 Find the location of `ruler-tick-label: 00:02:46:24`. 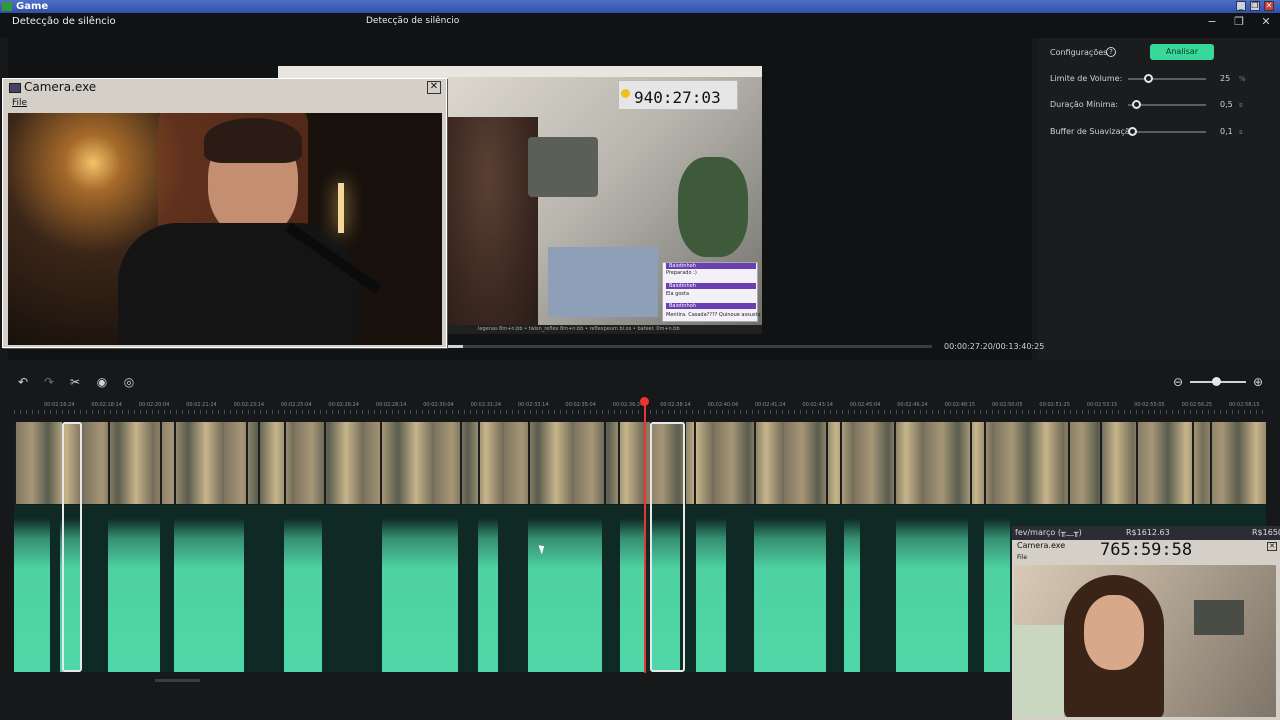

ruler-tick-label: 00:02:46:24 is located at coordinates (912, 405).